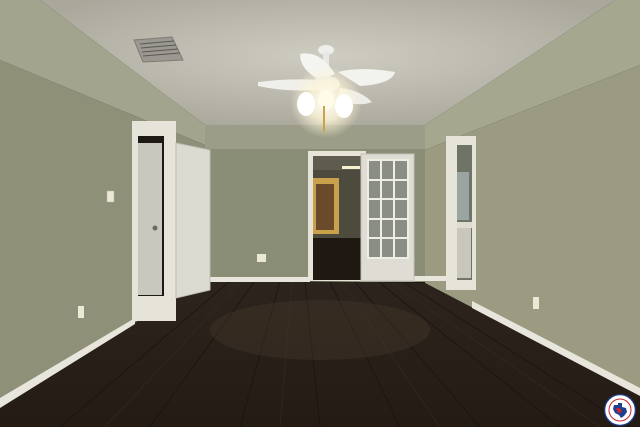 This screenshot has height=427, width=640. I want to click on realtor-logo, so click(620, 410).